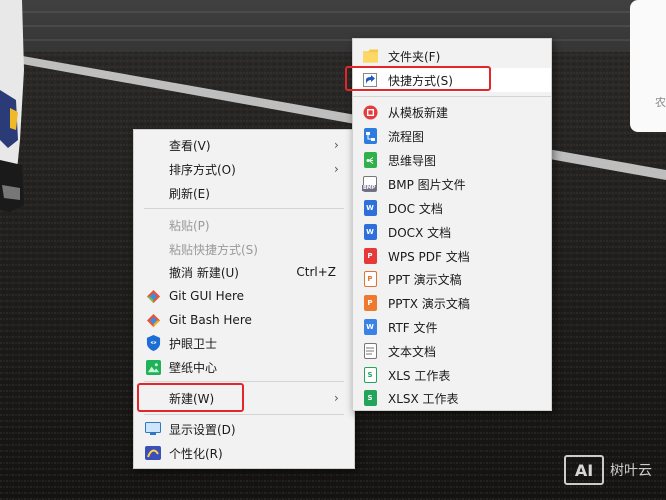 The width and height of the screenshot is (666, 500). I want to click on menu-item-label: 流程图, so click(406, 136).